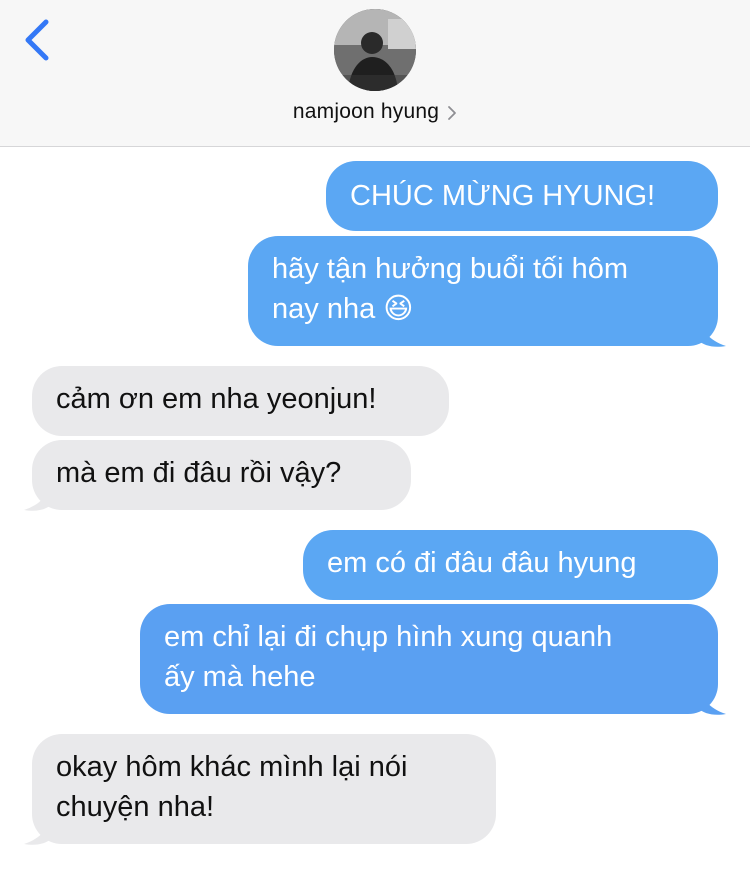 The width and height of the screenshot is (750, 896). What do you see at coordinates (366, 111) in the screenshot?
I see `contact-name: namjoon hyung` at bounding box center [366, 111].